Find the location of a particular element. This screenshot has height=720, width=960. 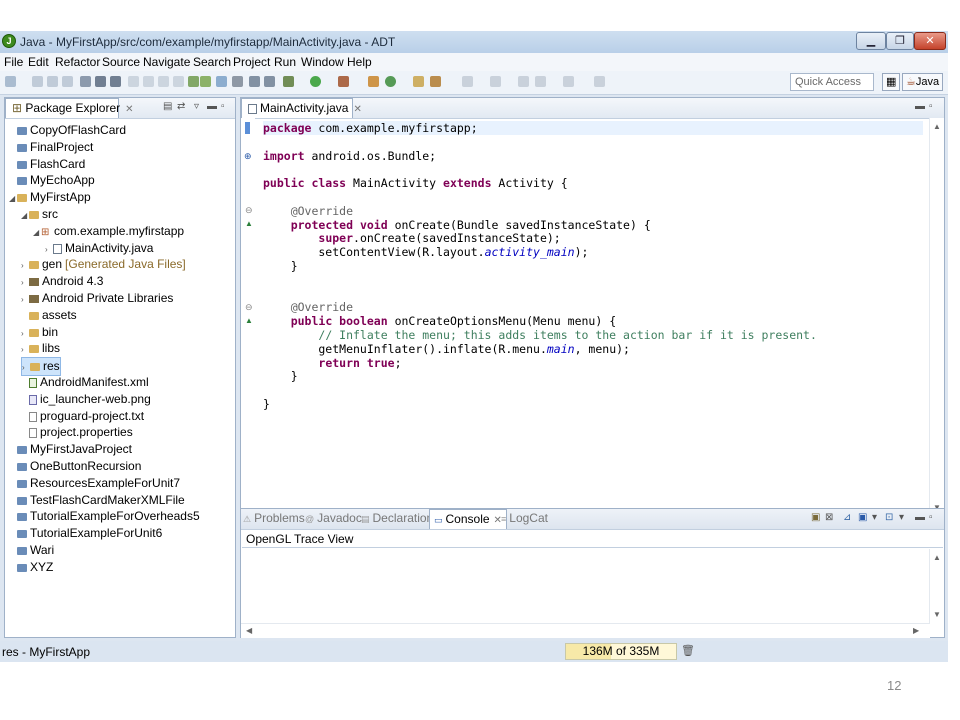

android-test-icon is located at coordinates (163, 81).